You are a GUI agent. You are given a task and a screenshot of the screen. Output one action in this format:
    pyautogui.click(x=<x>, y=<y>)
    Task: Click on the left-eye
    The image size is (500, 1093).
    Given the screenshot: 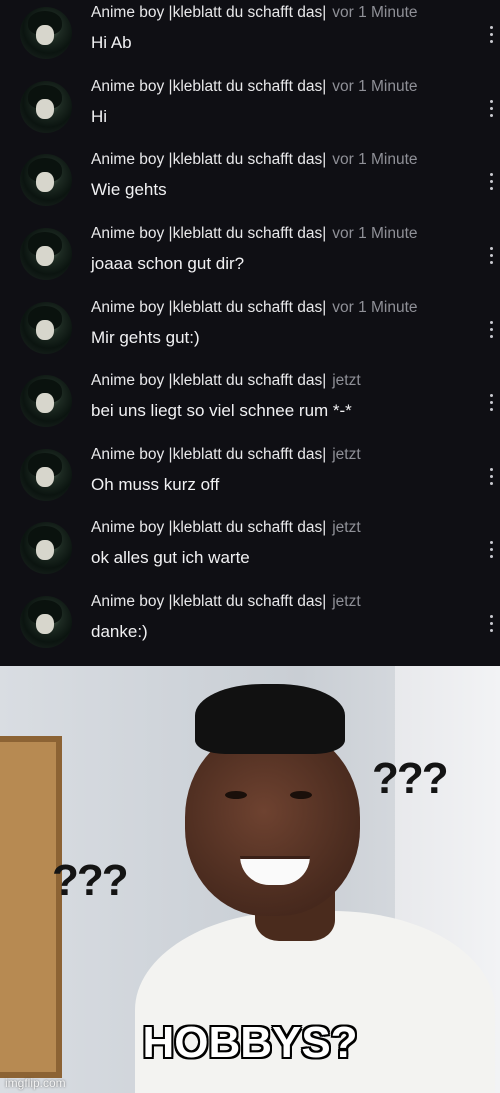 What is the action you would take?
    pyautogui.click(x=236, y=795)
    